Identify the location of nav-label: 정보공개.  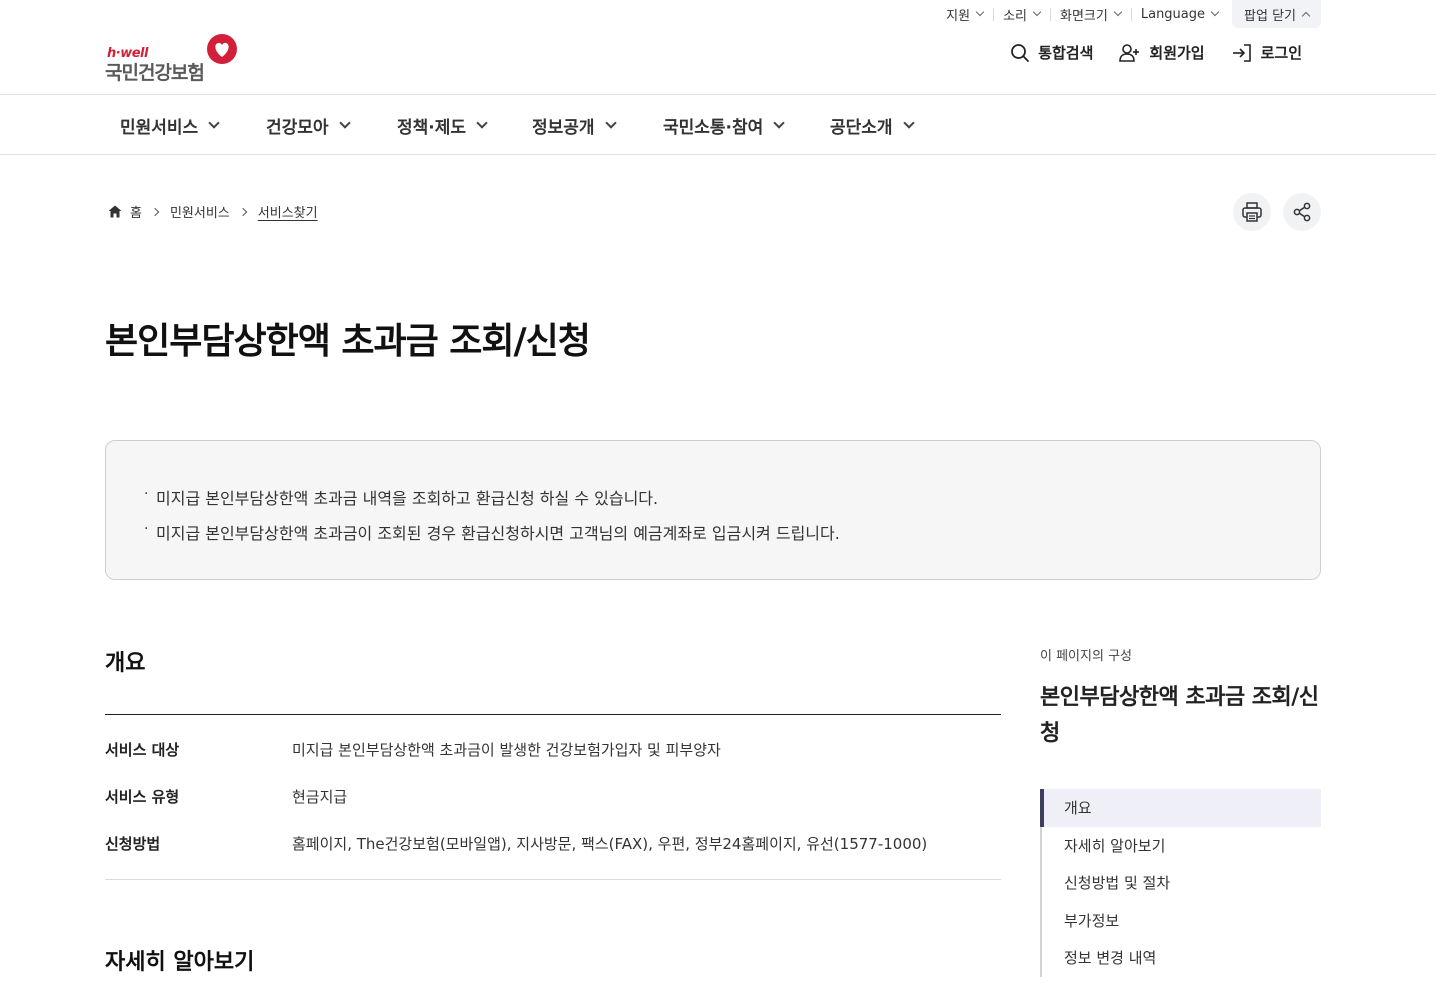
(563, 127).